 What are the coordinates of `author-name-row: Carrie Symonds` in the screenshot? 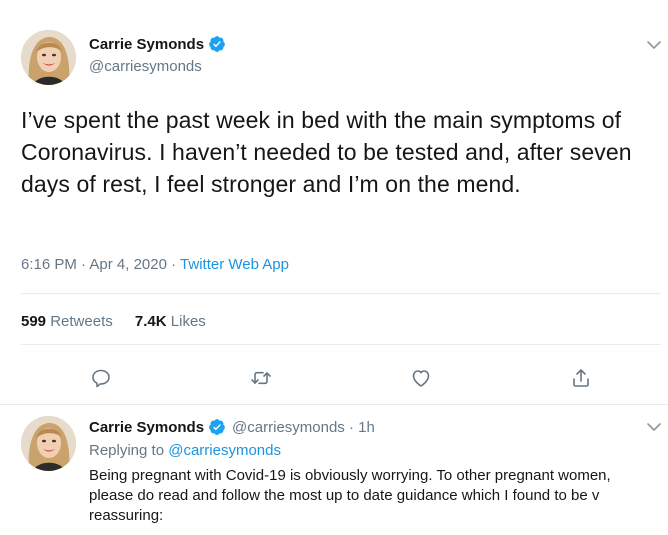 It's located at (157, 44).